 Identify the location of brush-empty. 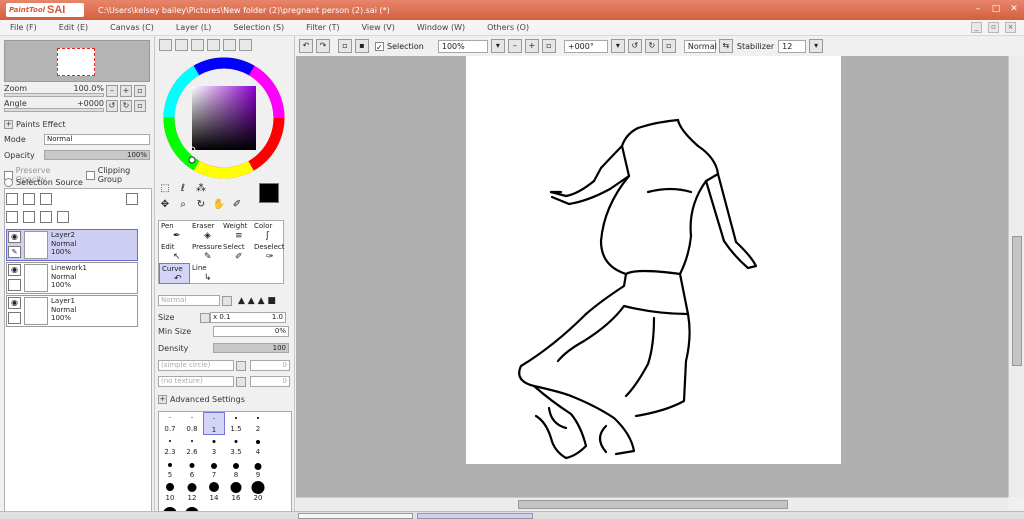
(267, 273).